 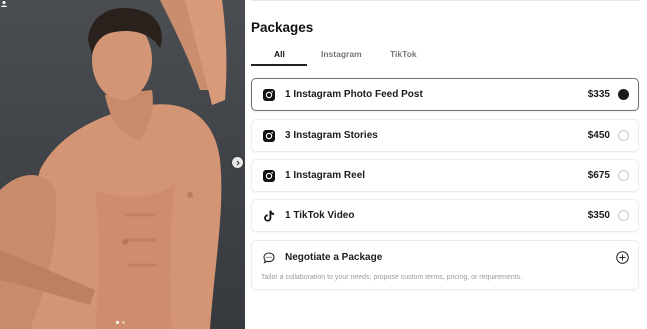 I want to click on package-label: 1 Instagram Reel, so click(x=325, y=175).